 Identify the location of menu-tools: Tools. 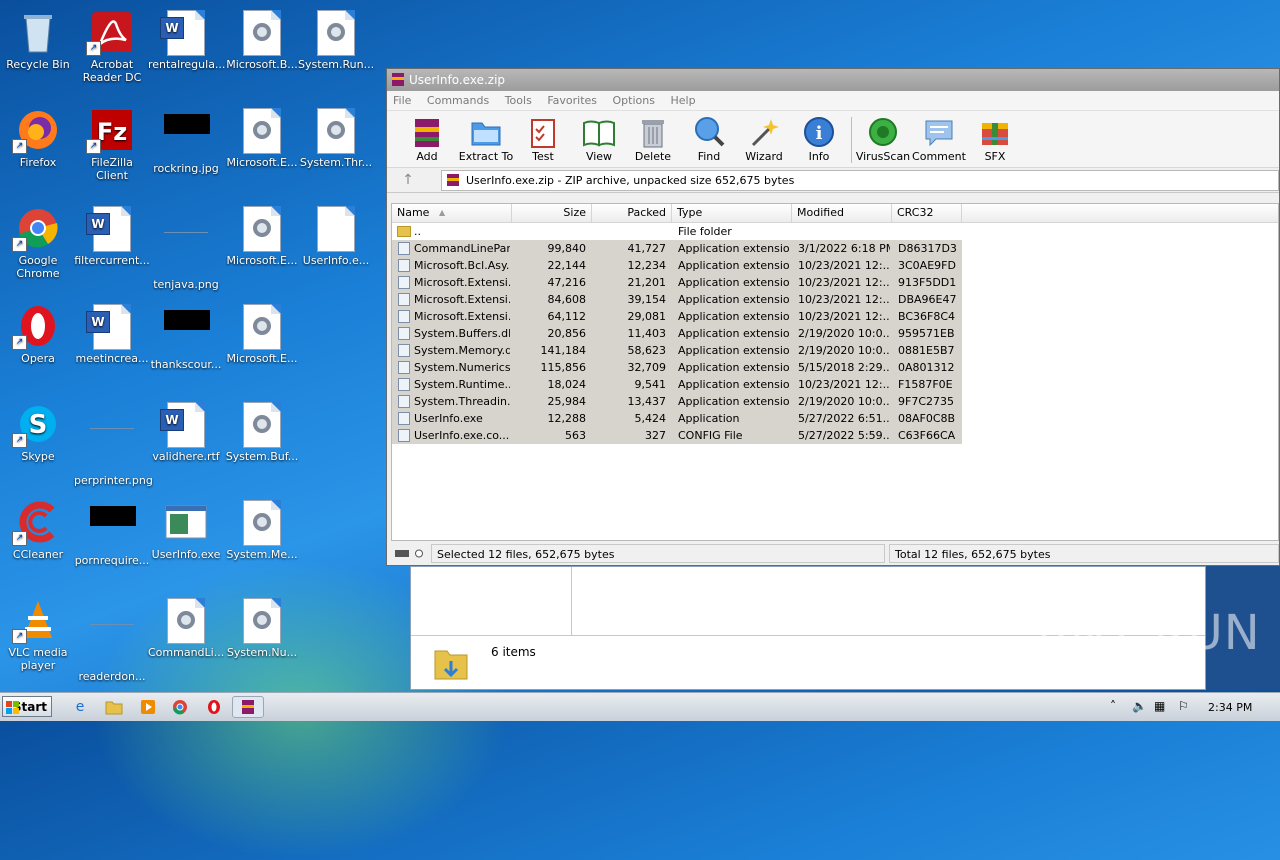
(518, 100).